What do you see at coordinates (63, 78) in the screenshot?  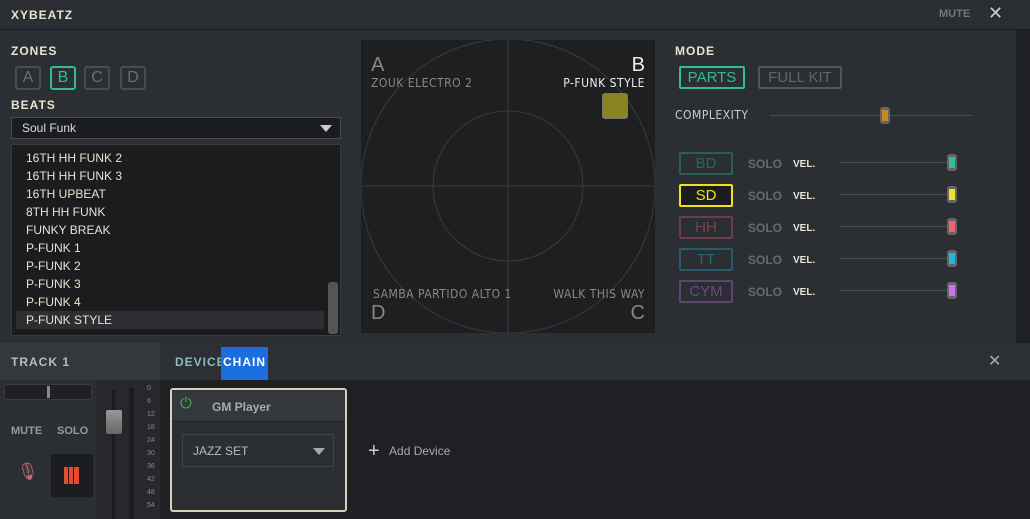 I see `zone-b-button: B` at bounding box center [63, 78].